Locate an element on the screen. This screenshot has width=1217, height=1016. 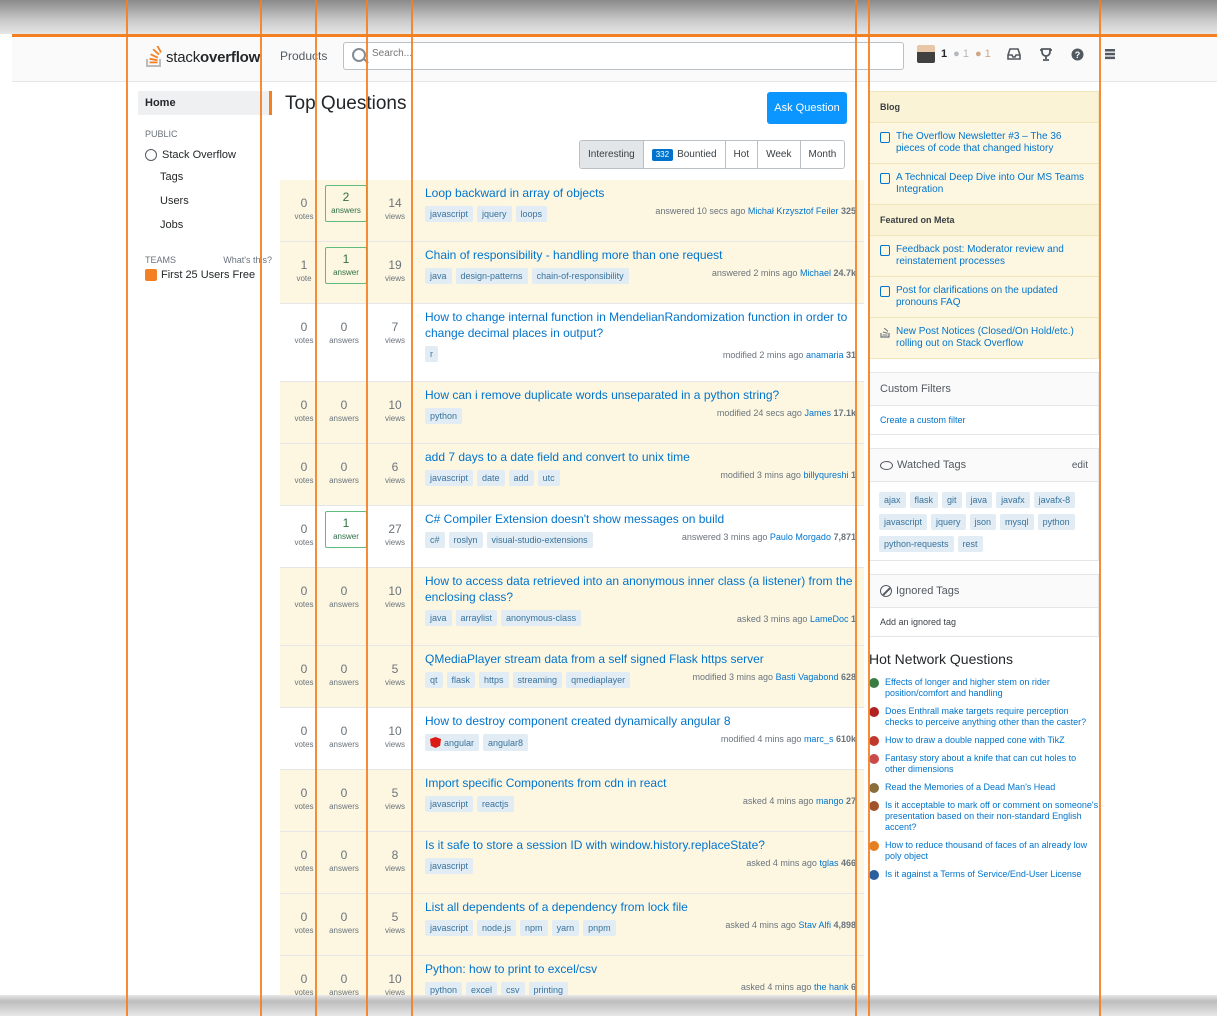
user-link: Michael is located at coordinates (815, 273).